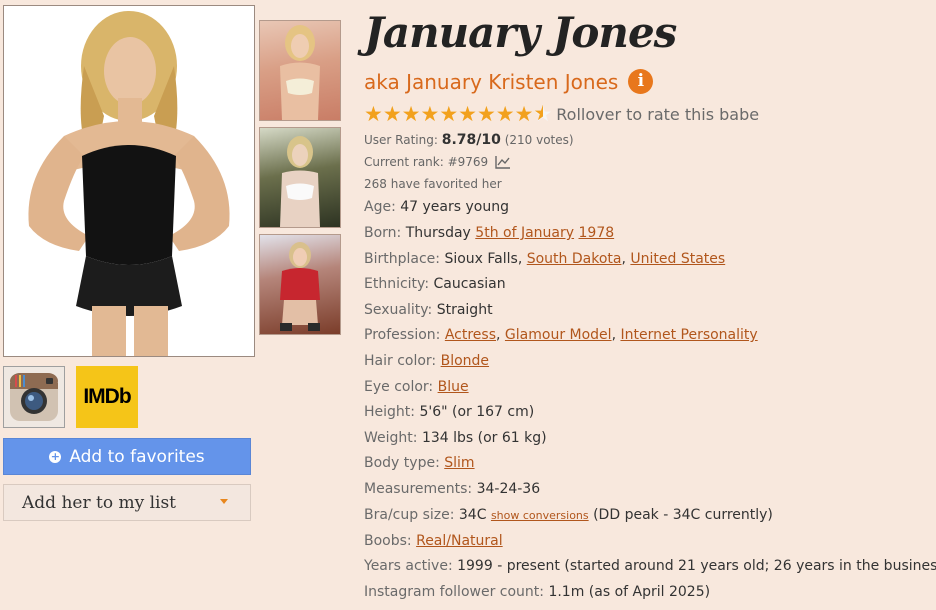  I want to click on favorited-count: 268 have favorited her, so click(433, 184).